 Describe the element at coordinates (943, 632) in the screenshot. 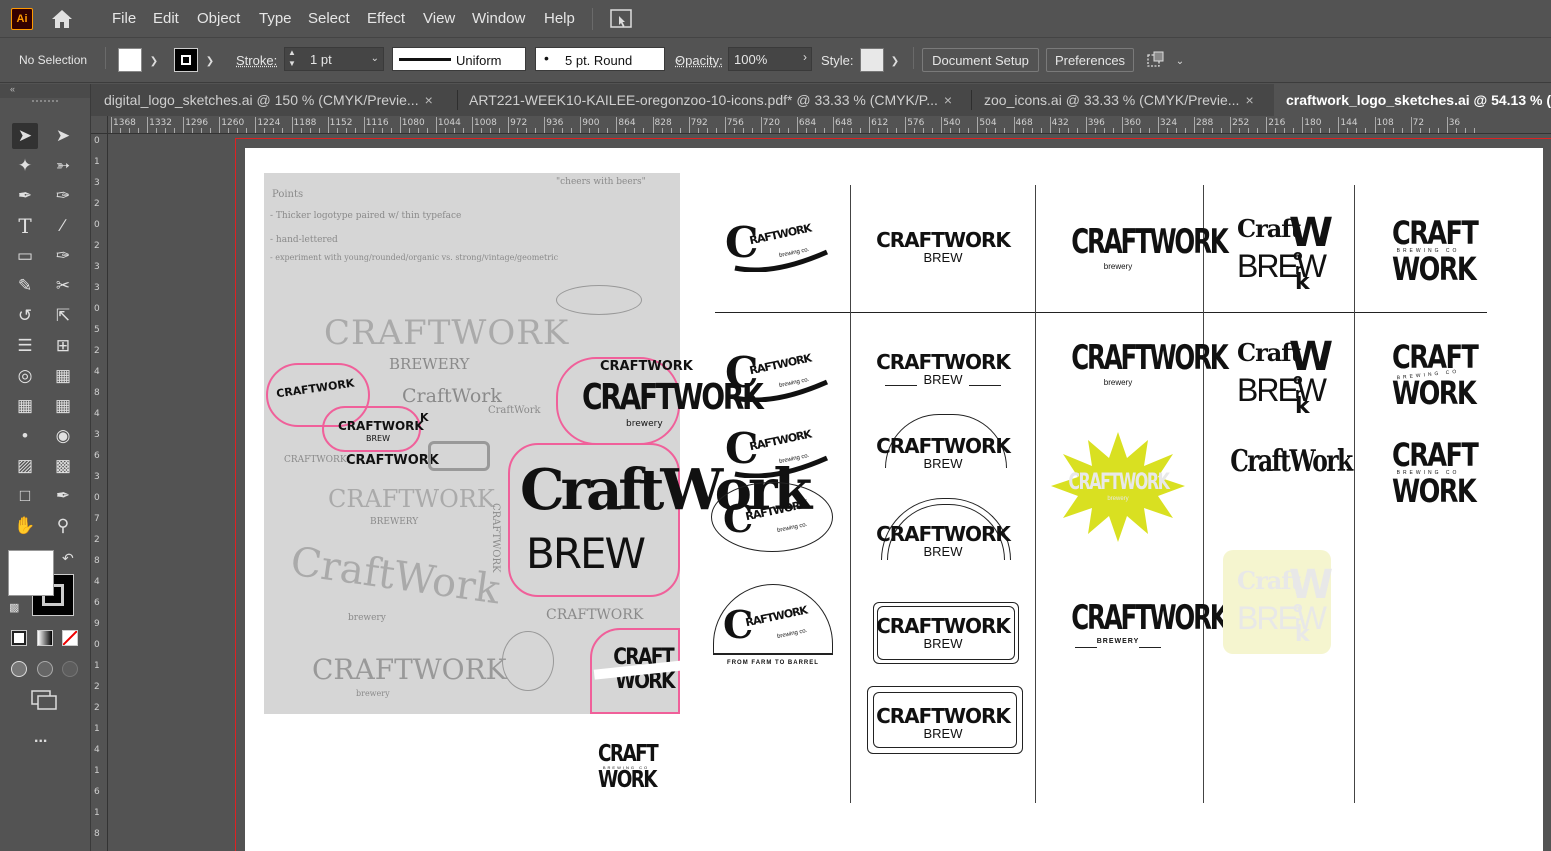

I see `logo-craftwork-brew-5: CRAFTWORK BREW` at that location.